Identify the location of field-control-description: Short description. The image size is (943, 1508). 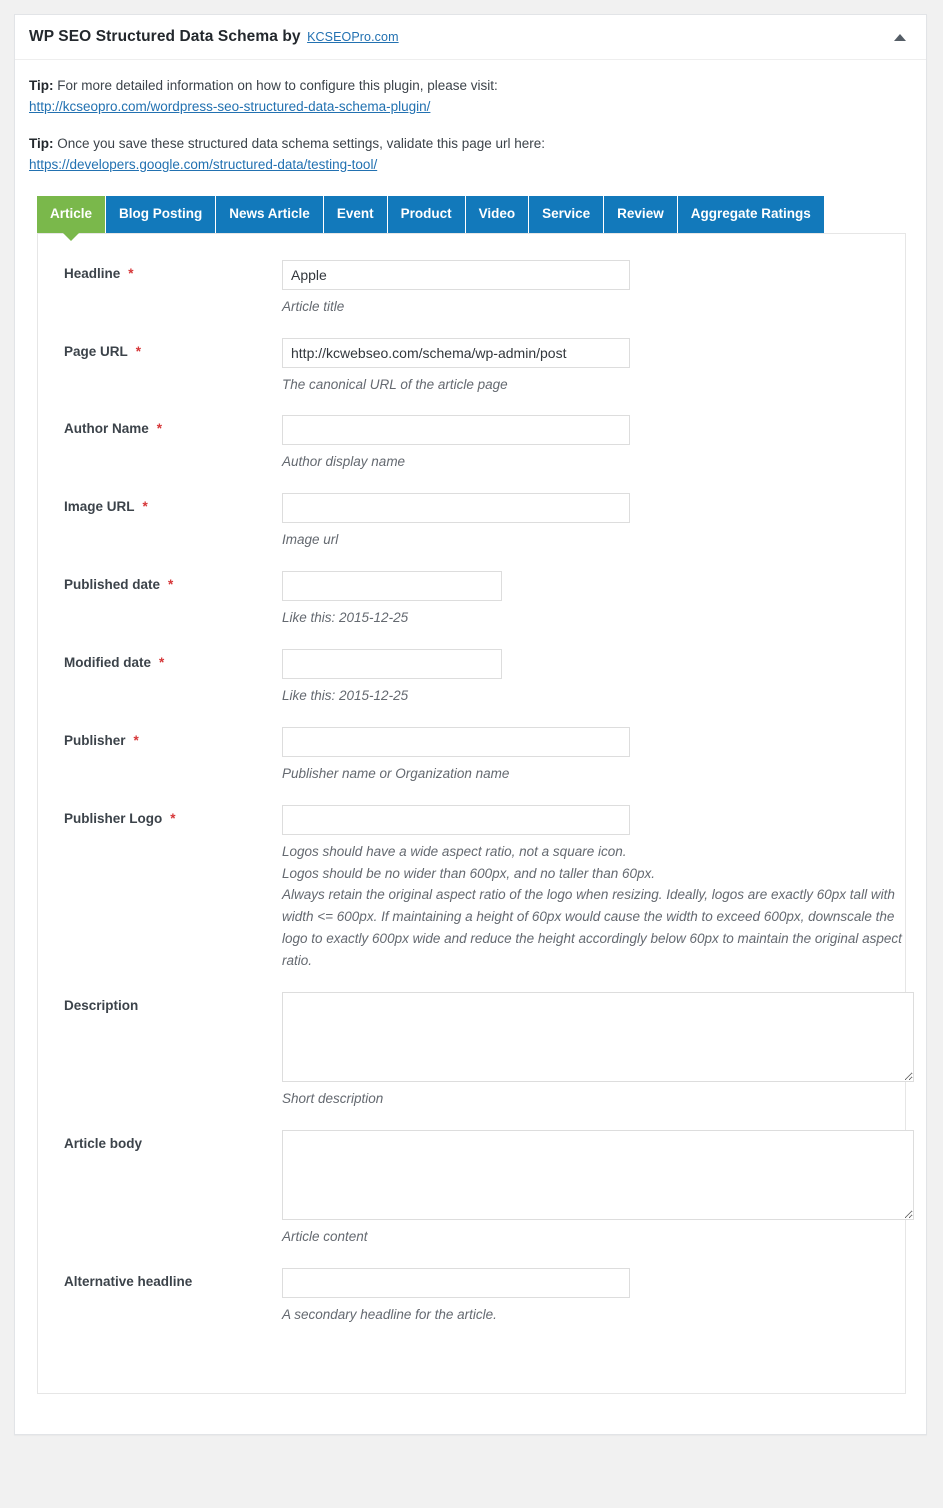
(598, 1050).